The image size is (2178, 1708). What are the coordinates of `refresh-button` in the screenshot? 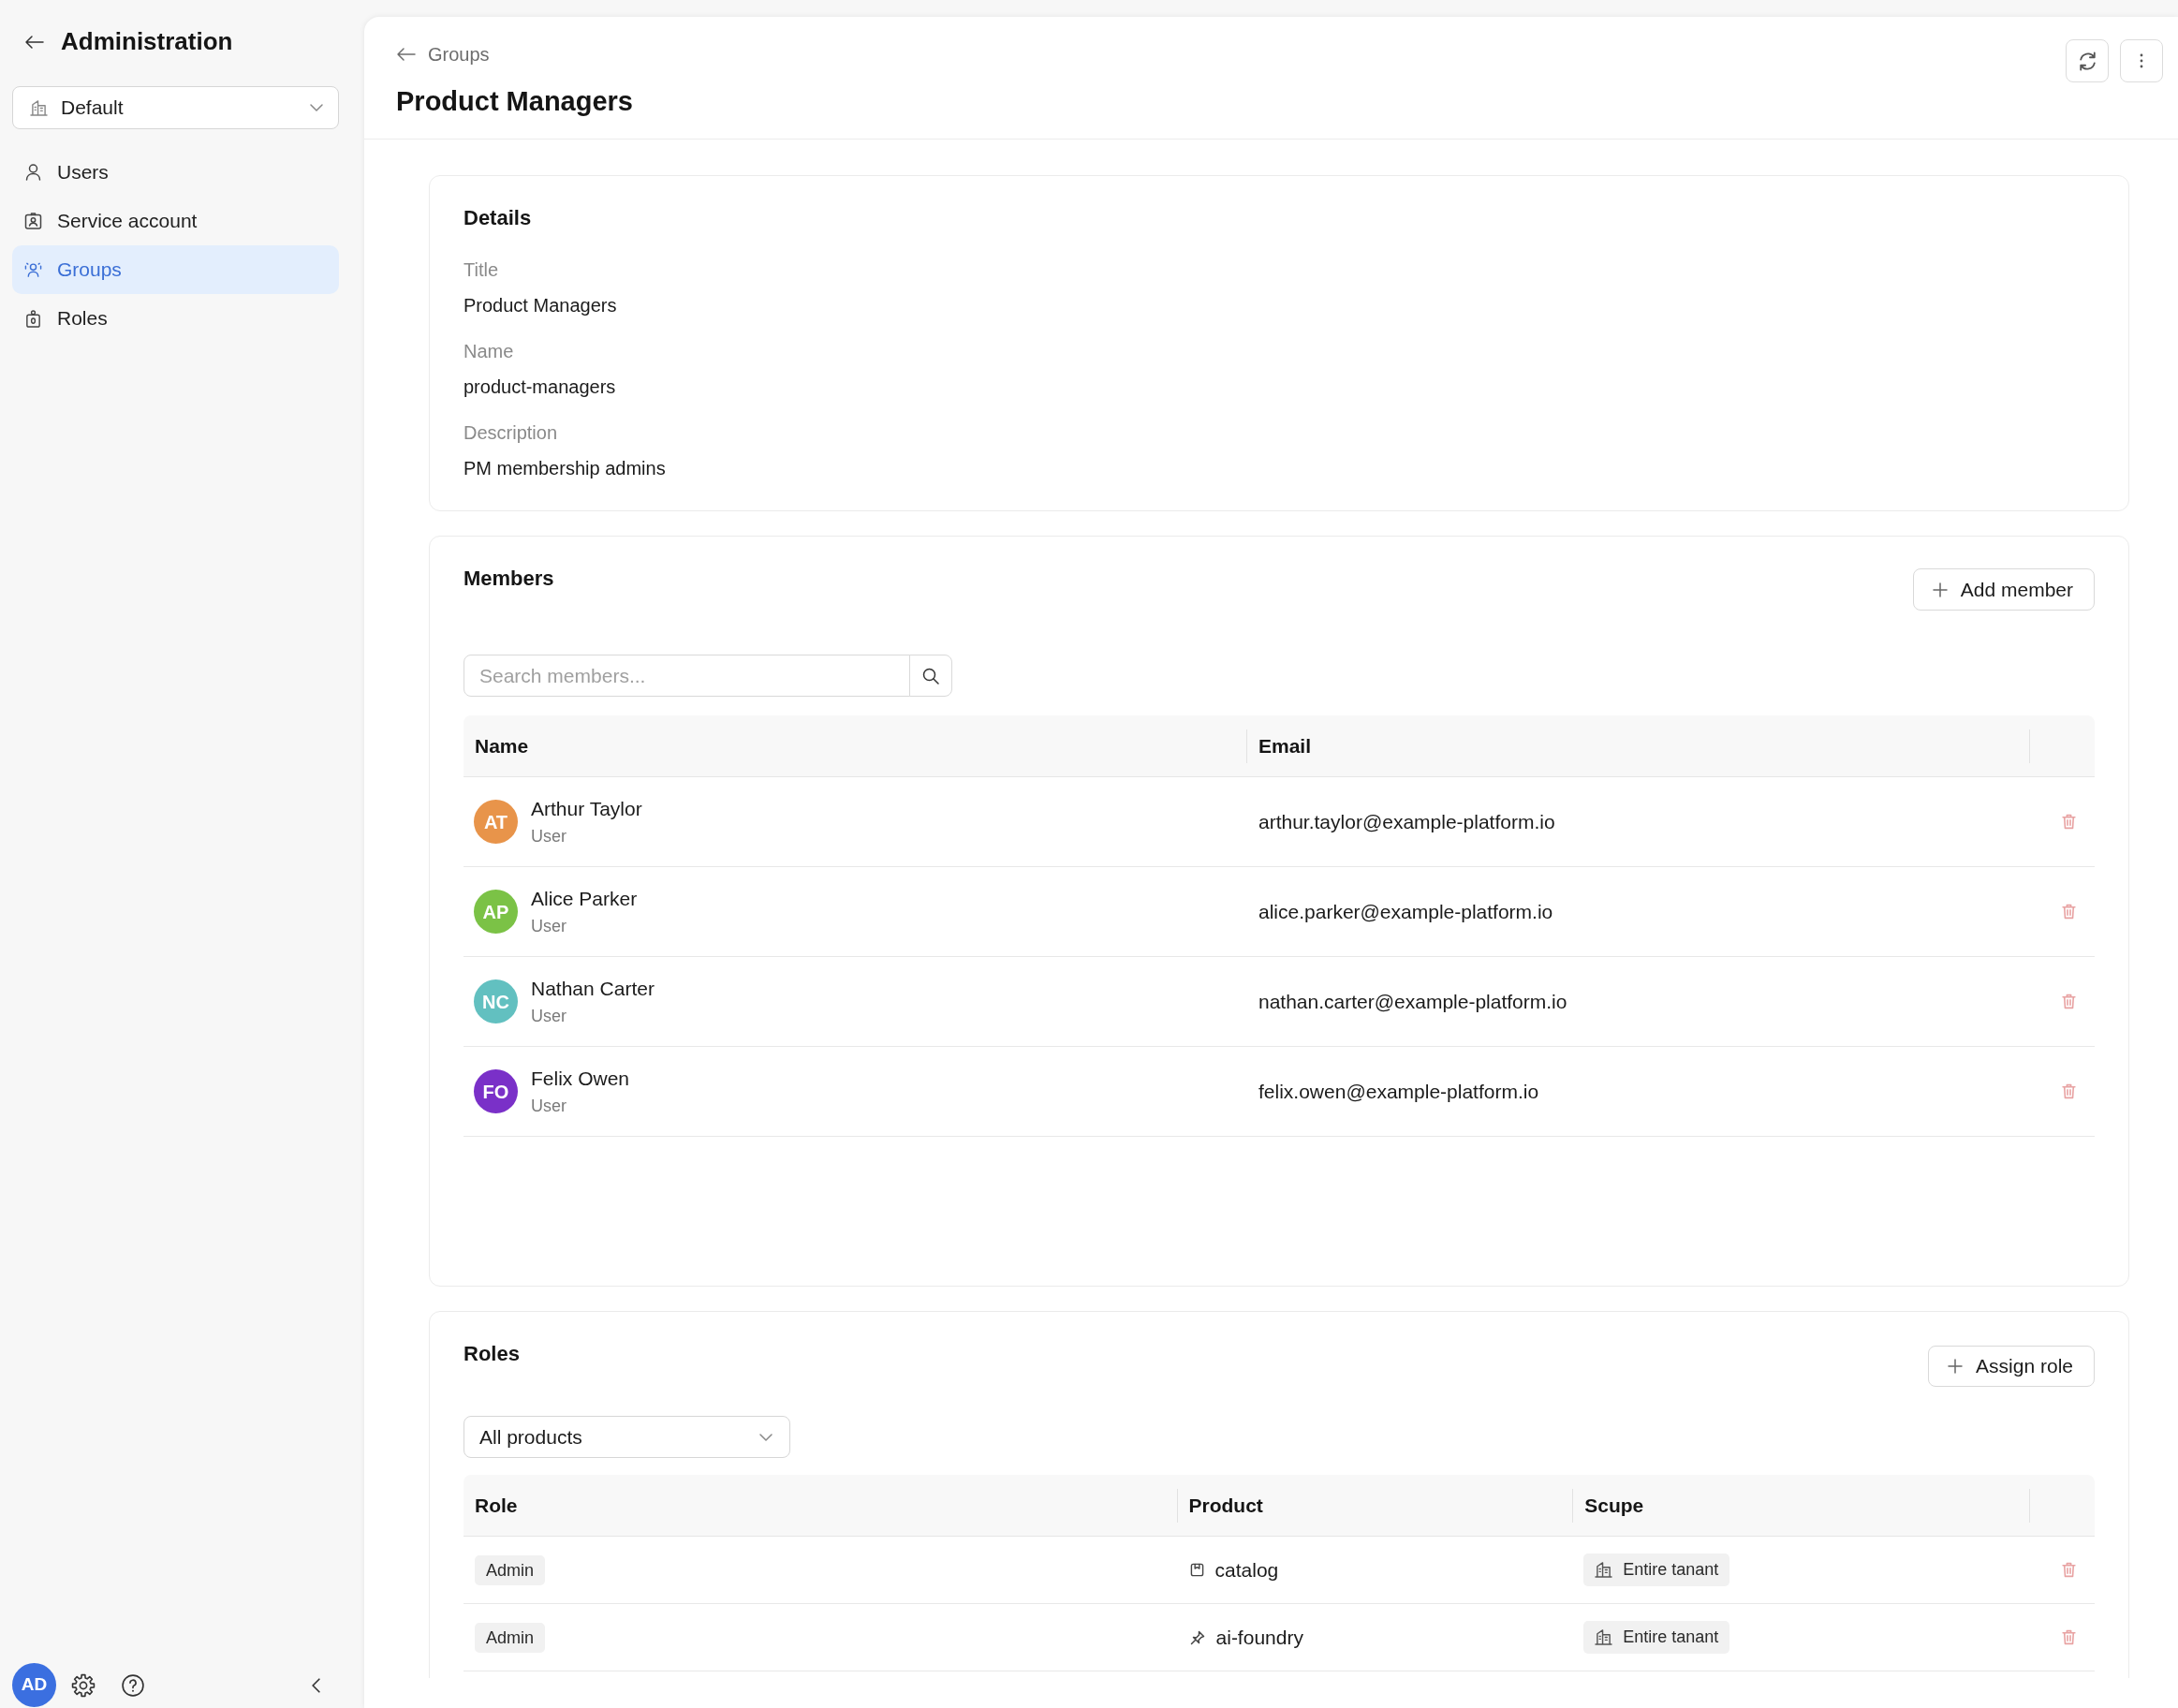 It's located at (2087, 60).